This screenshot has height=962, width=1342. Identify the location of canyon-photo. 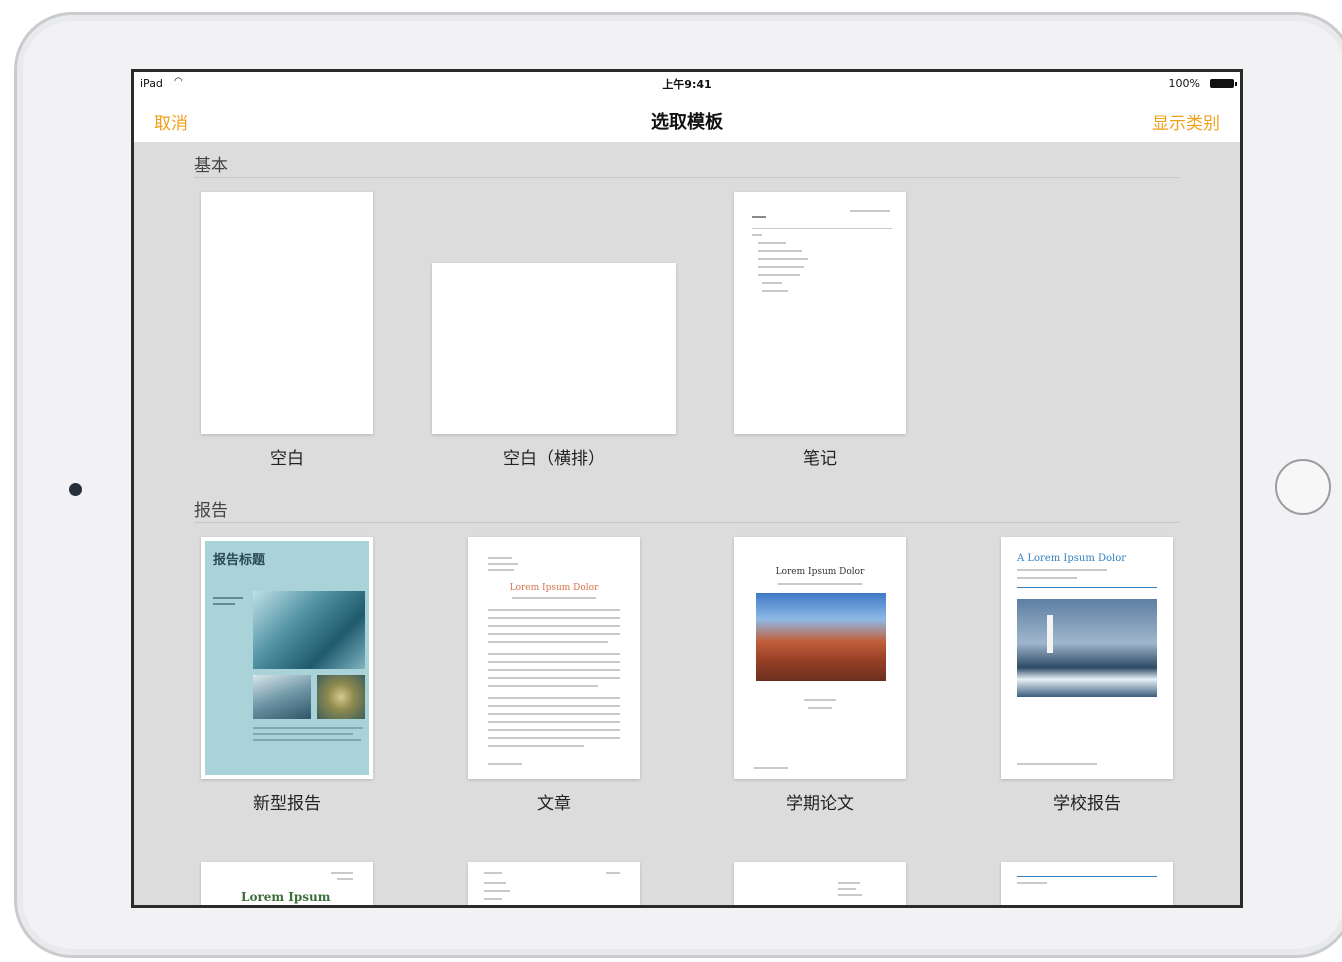
(821, 637).